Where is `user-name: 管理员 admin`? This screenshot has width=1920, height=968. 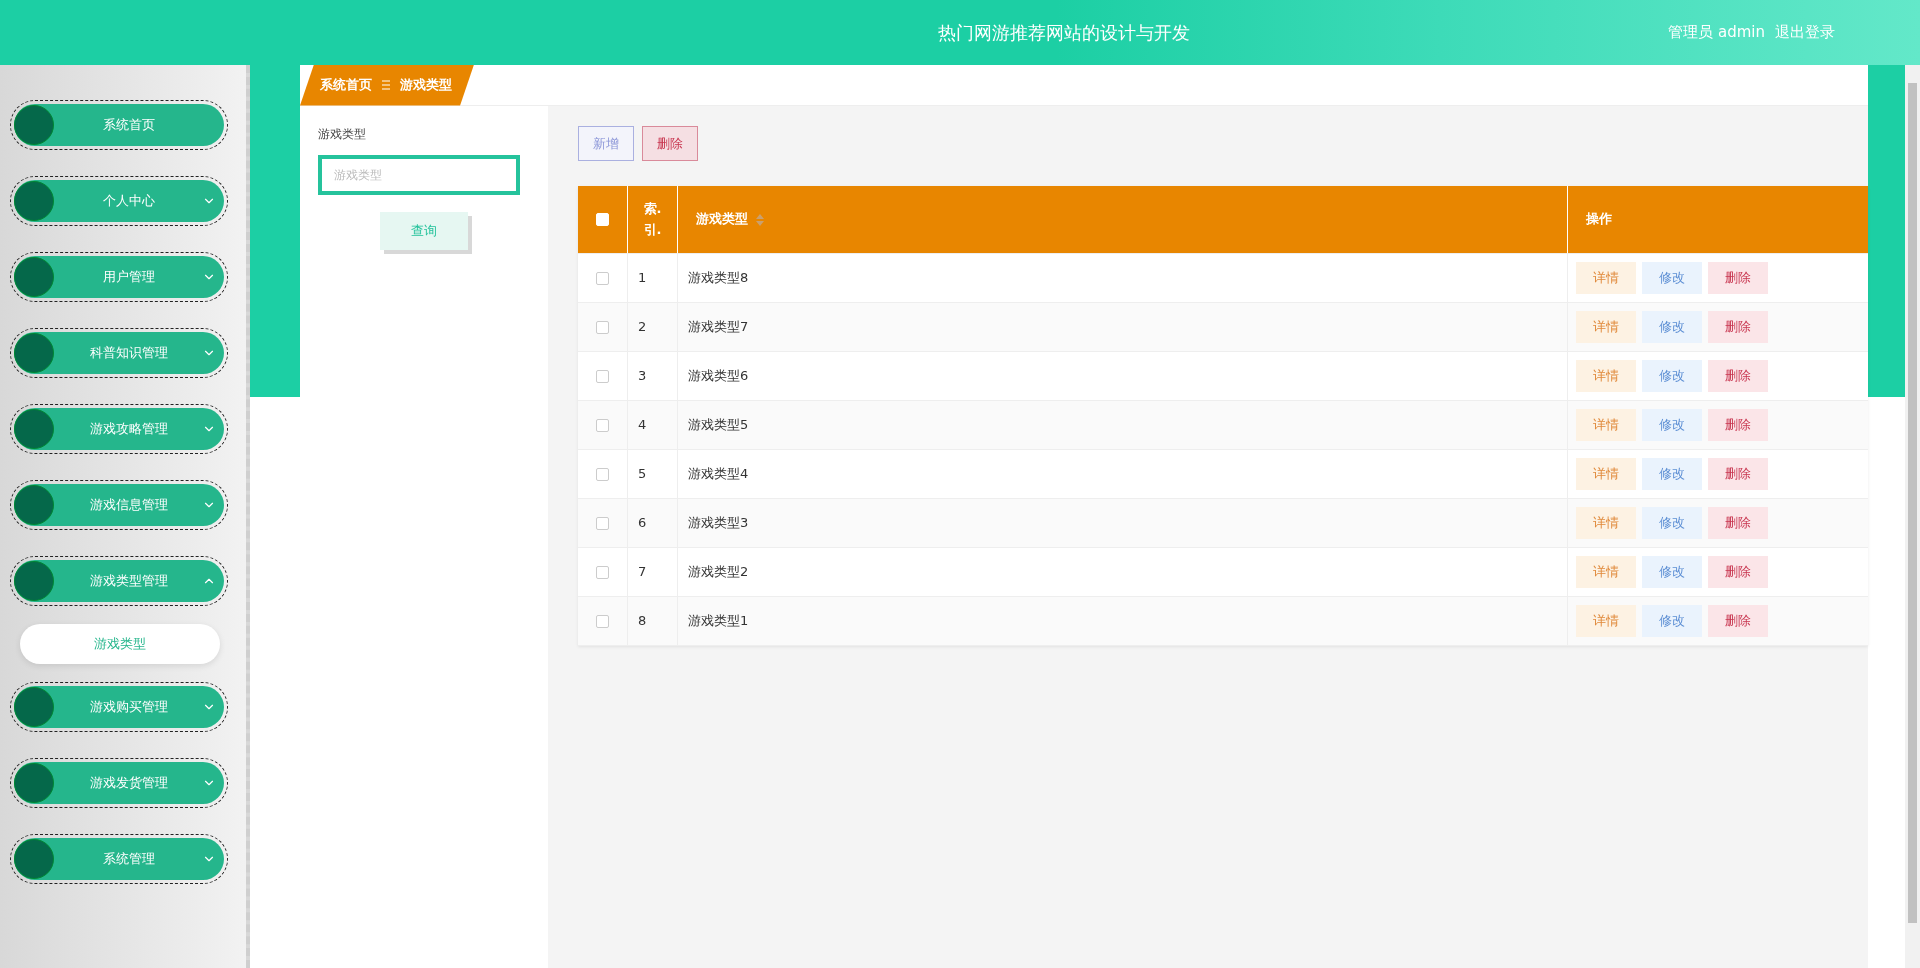
user-name: 管理员 admin is located at coordinates (1716, 32).